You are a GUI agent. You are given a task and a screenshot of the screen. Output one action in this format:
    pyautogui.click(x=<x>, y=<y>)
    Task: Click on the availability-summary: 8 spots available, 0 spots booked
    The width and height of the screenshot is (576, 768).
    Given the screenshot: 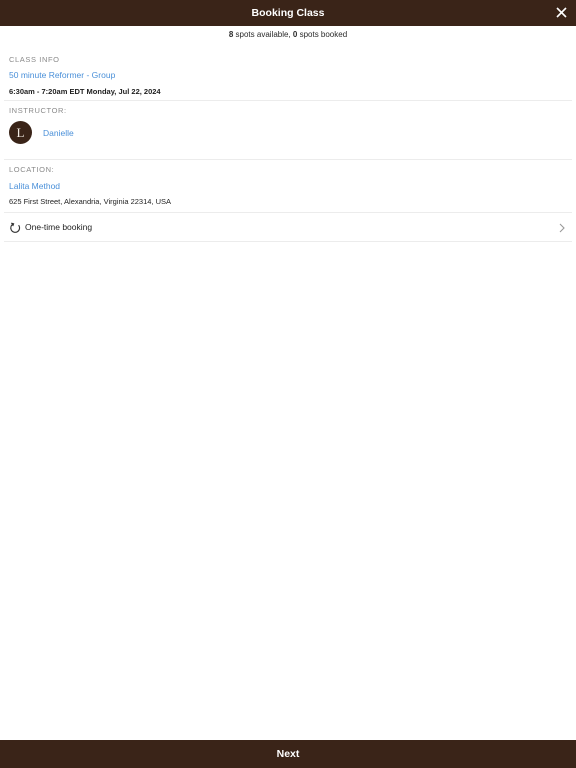 What is the action you would take?
    pyautogui.click(x=288, y=34)
    